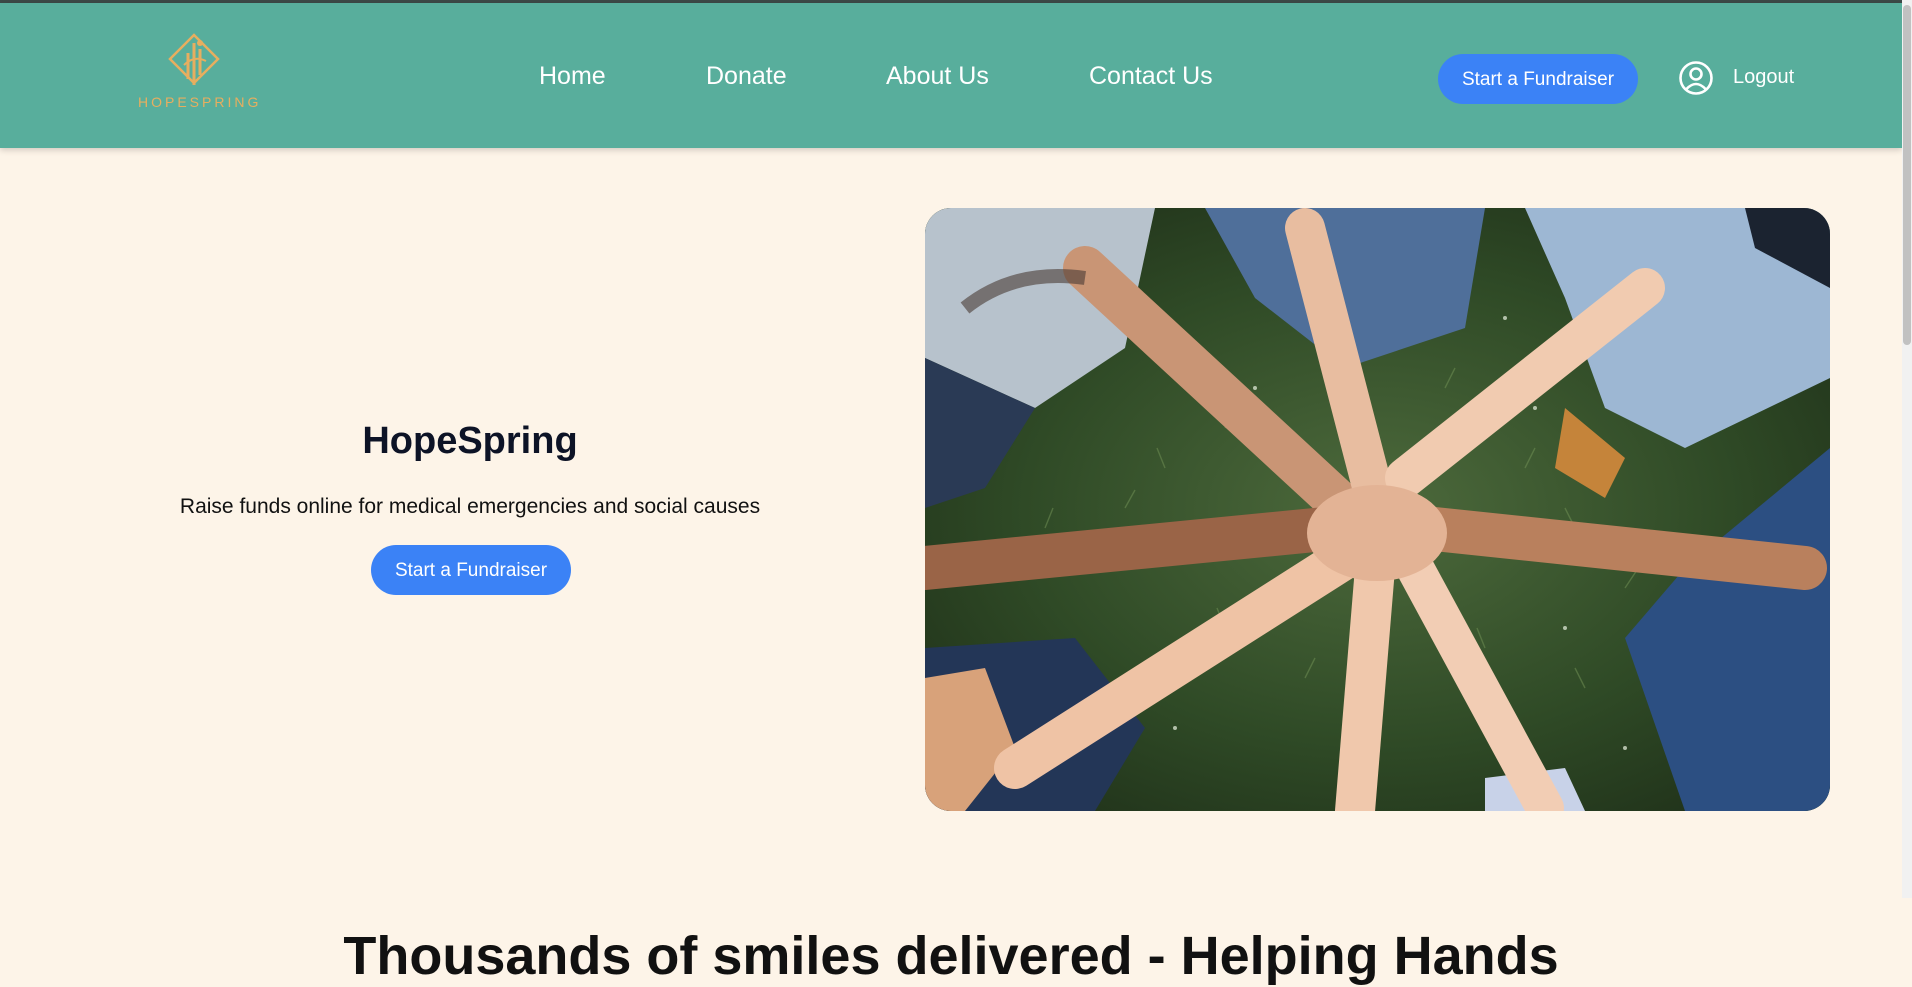  What do you see at coordinates (471, 570) in the screenshot?
I see `start-fundraiser-hero-button: Start a Fundraiser` at bounding box center [471, 570].